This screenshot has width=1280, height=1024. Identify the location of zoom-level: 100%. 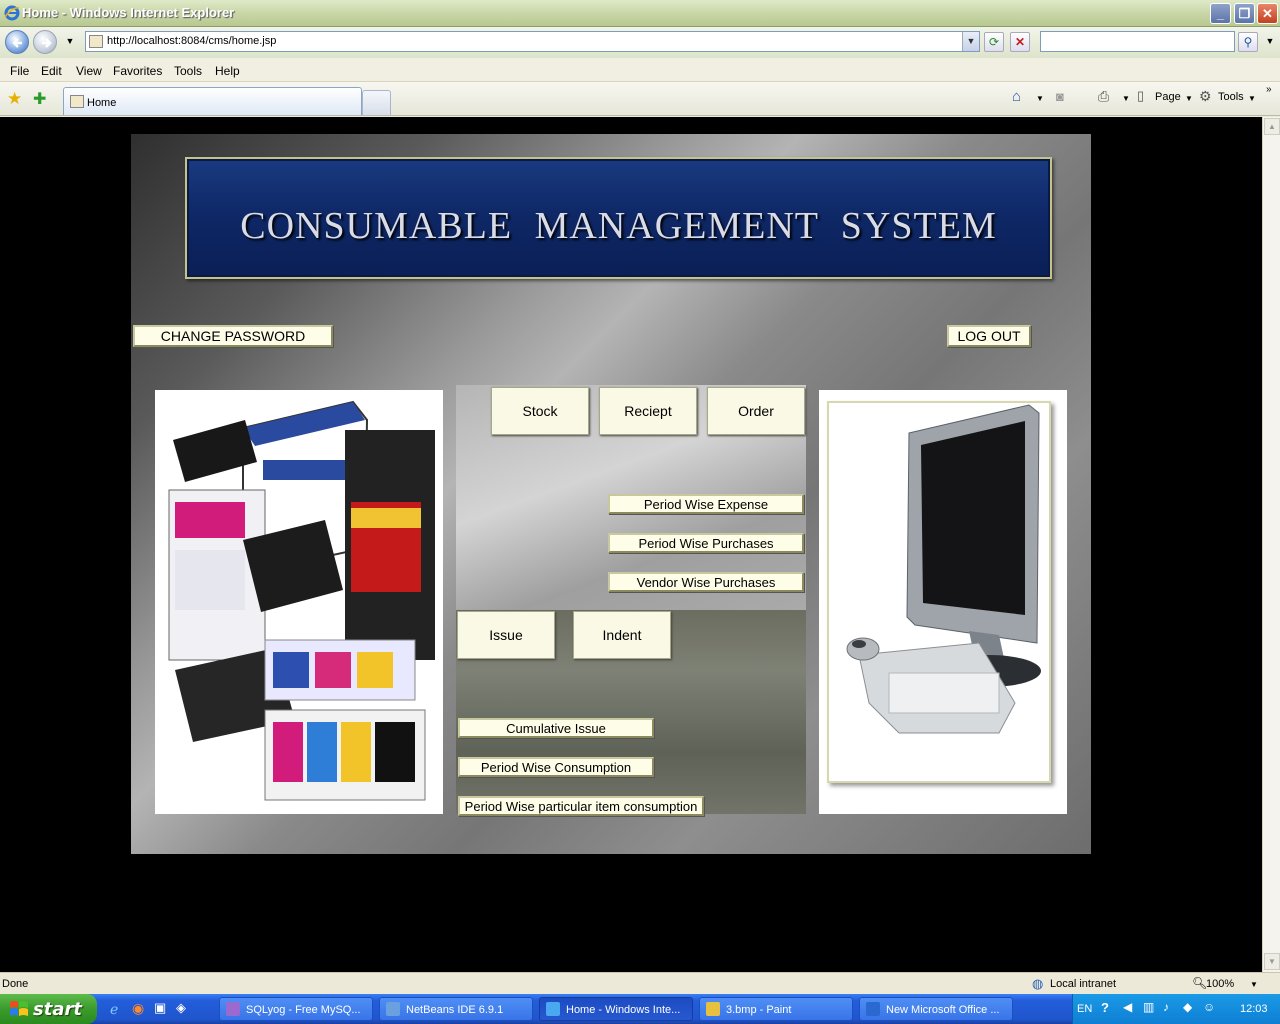
(1220, 984).